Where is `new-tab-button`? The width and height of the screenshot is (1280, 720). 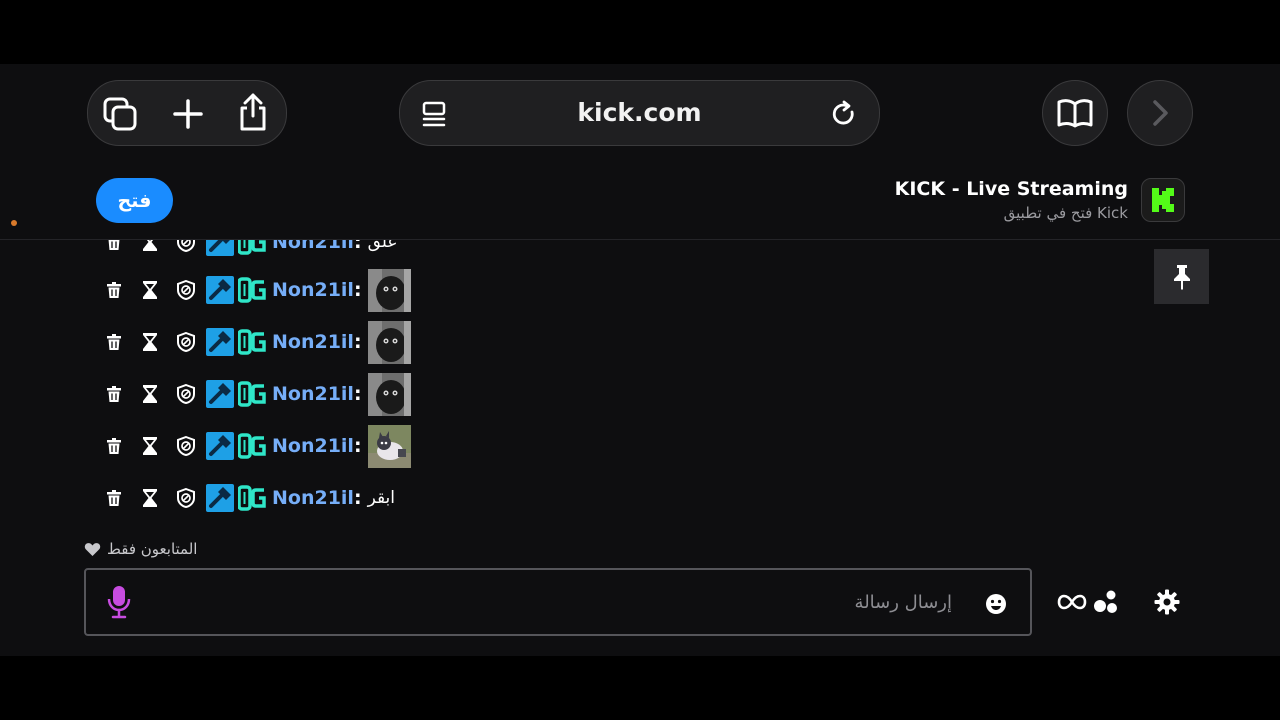 new-tab-button is located at coordinates (188, 114).